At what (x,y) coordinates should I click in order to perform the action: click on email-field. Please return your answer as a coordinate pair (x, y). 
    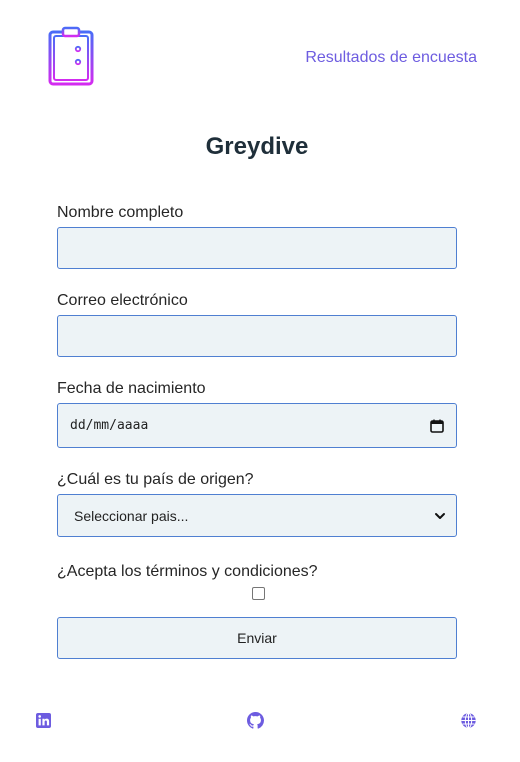
    Looking at the image, I should click on (257, 336).